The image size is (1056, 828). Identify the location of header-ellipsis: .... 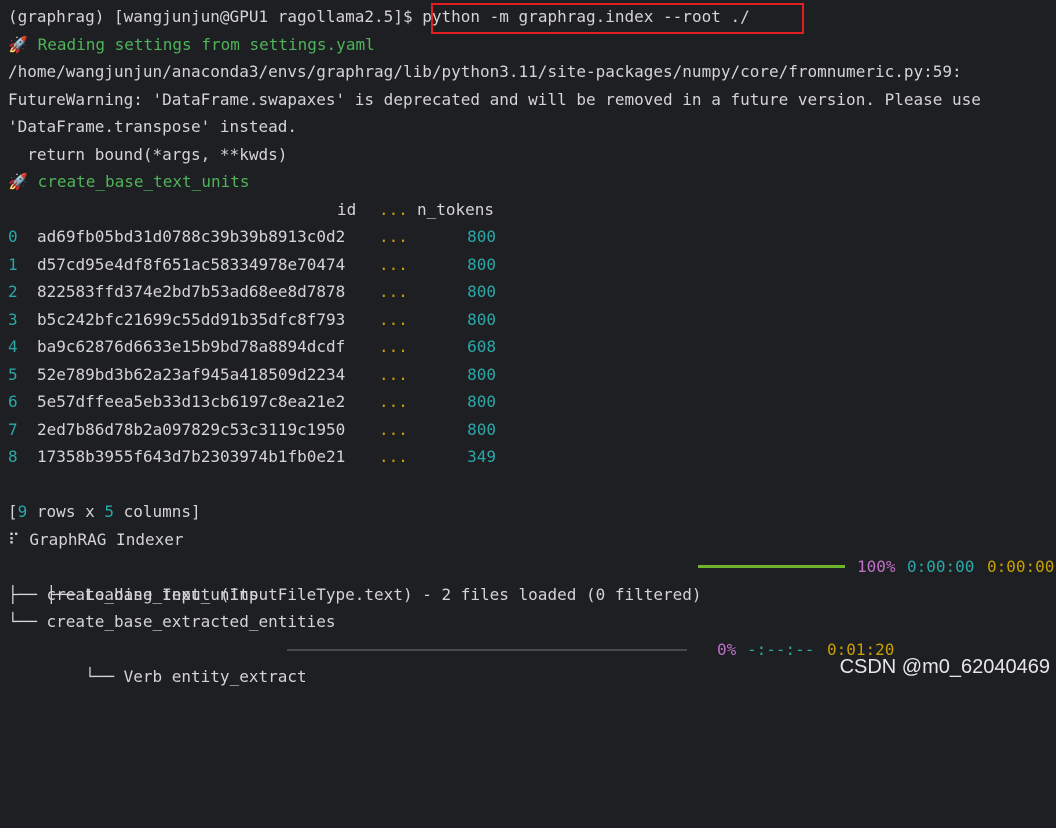
(393, 209).